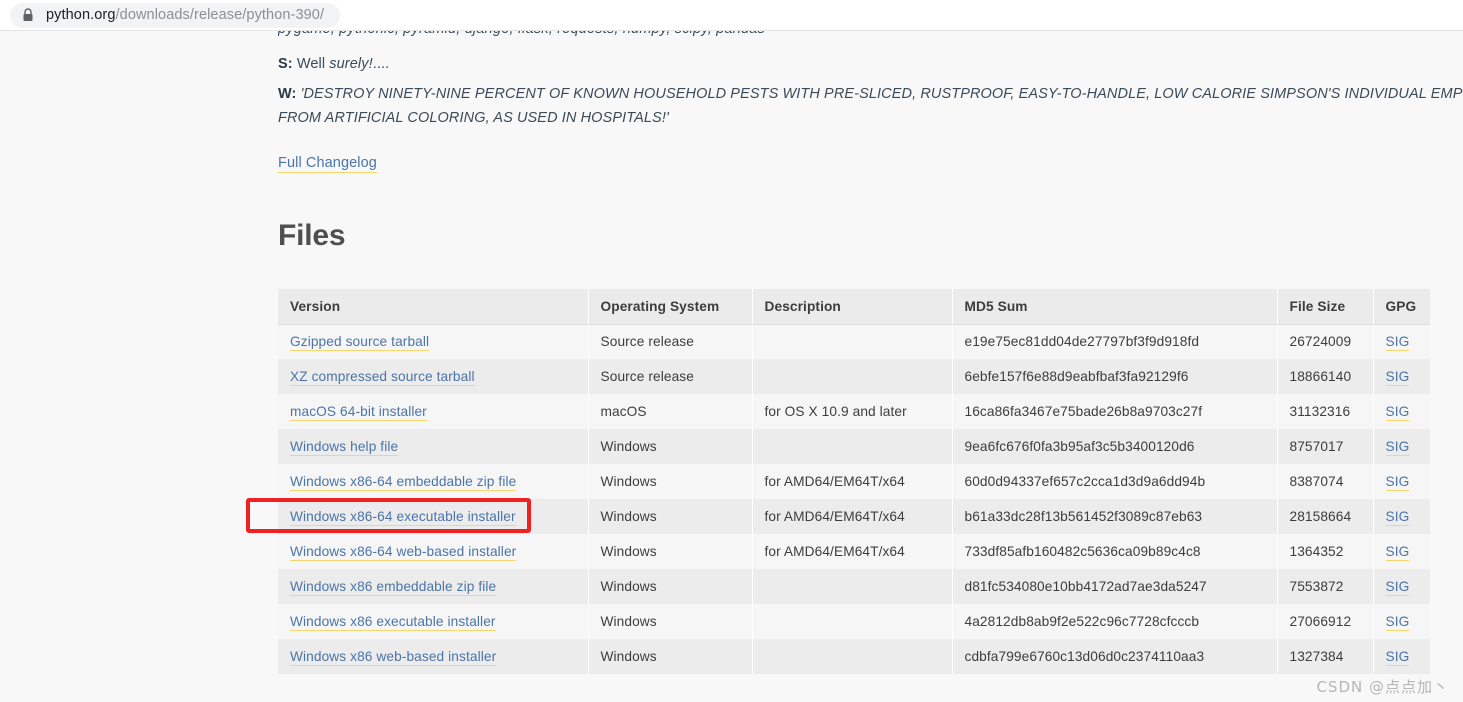  I want to click on cell-version: Windows x86 executable installer, so click(433, 621).